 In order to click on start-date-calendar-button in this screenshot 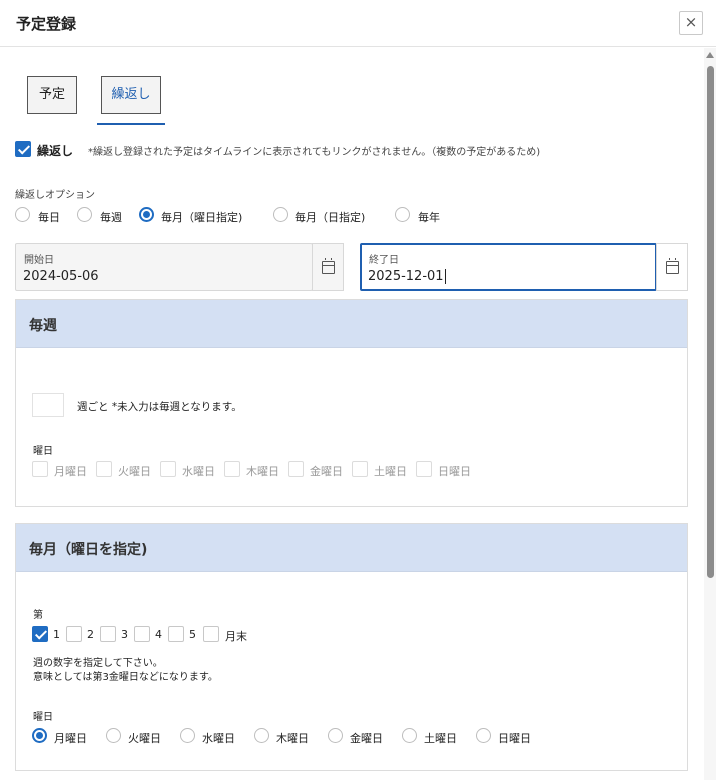, I will do `click(328, 267)`.